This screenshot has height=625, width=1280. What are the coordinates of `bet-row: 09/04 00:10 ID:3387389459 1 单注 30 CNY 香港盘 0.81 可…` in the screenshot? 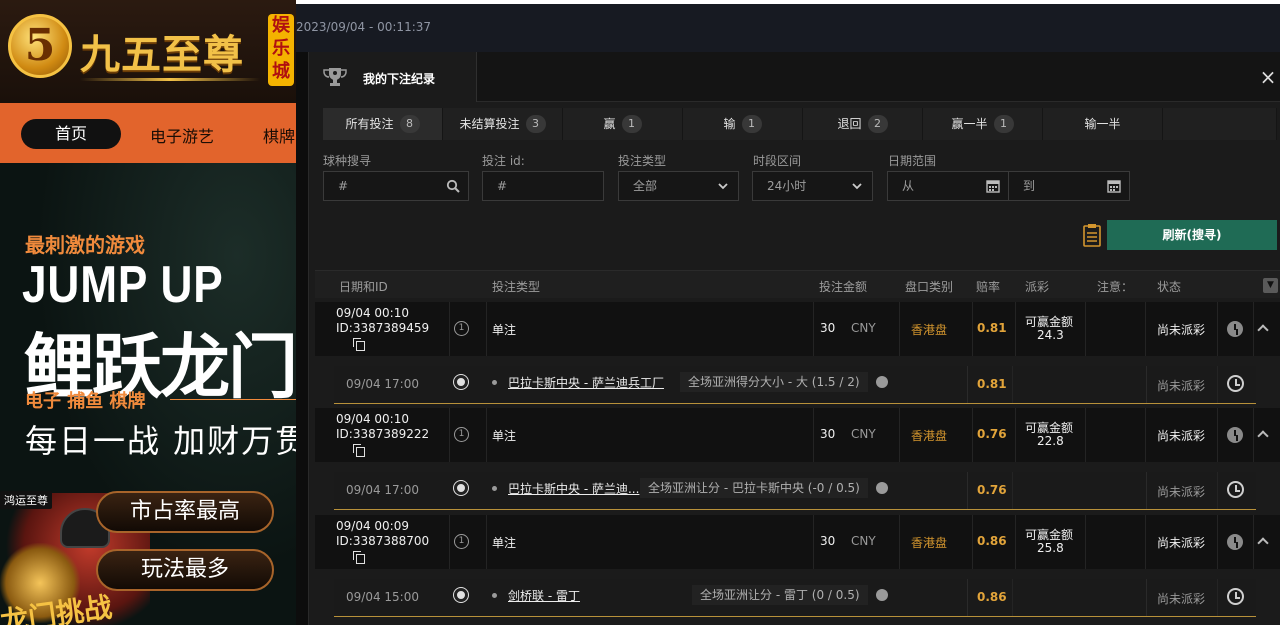 It's located at (797, 329).